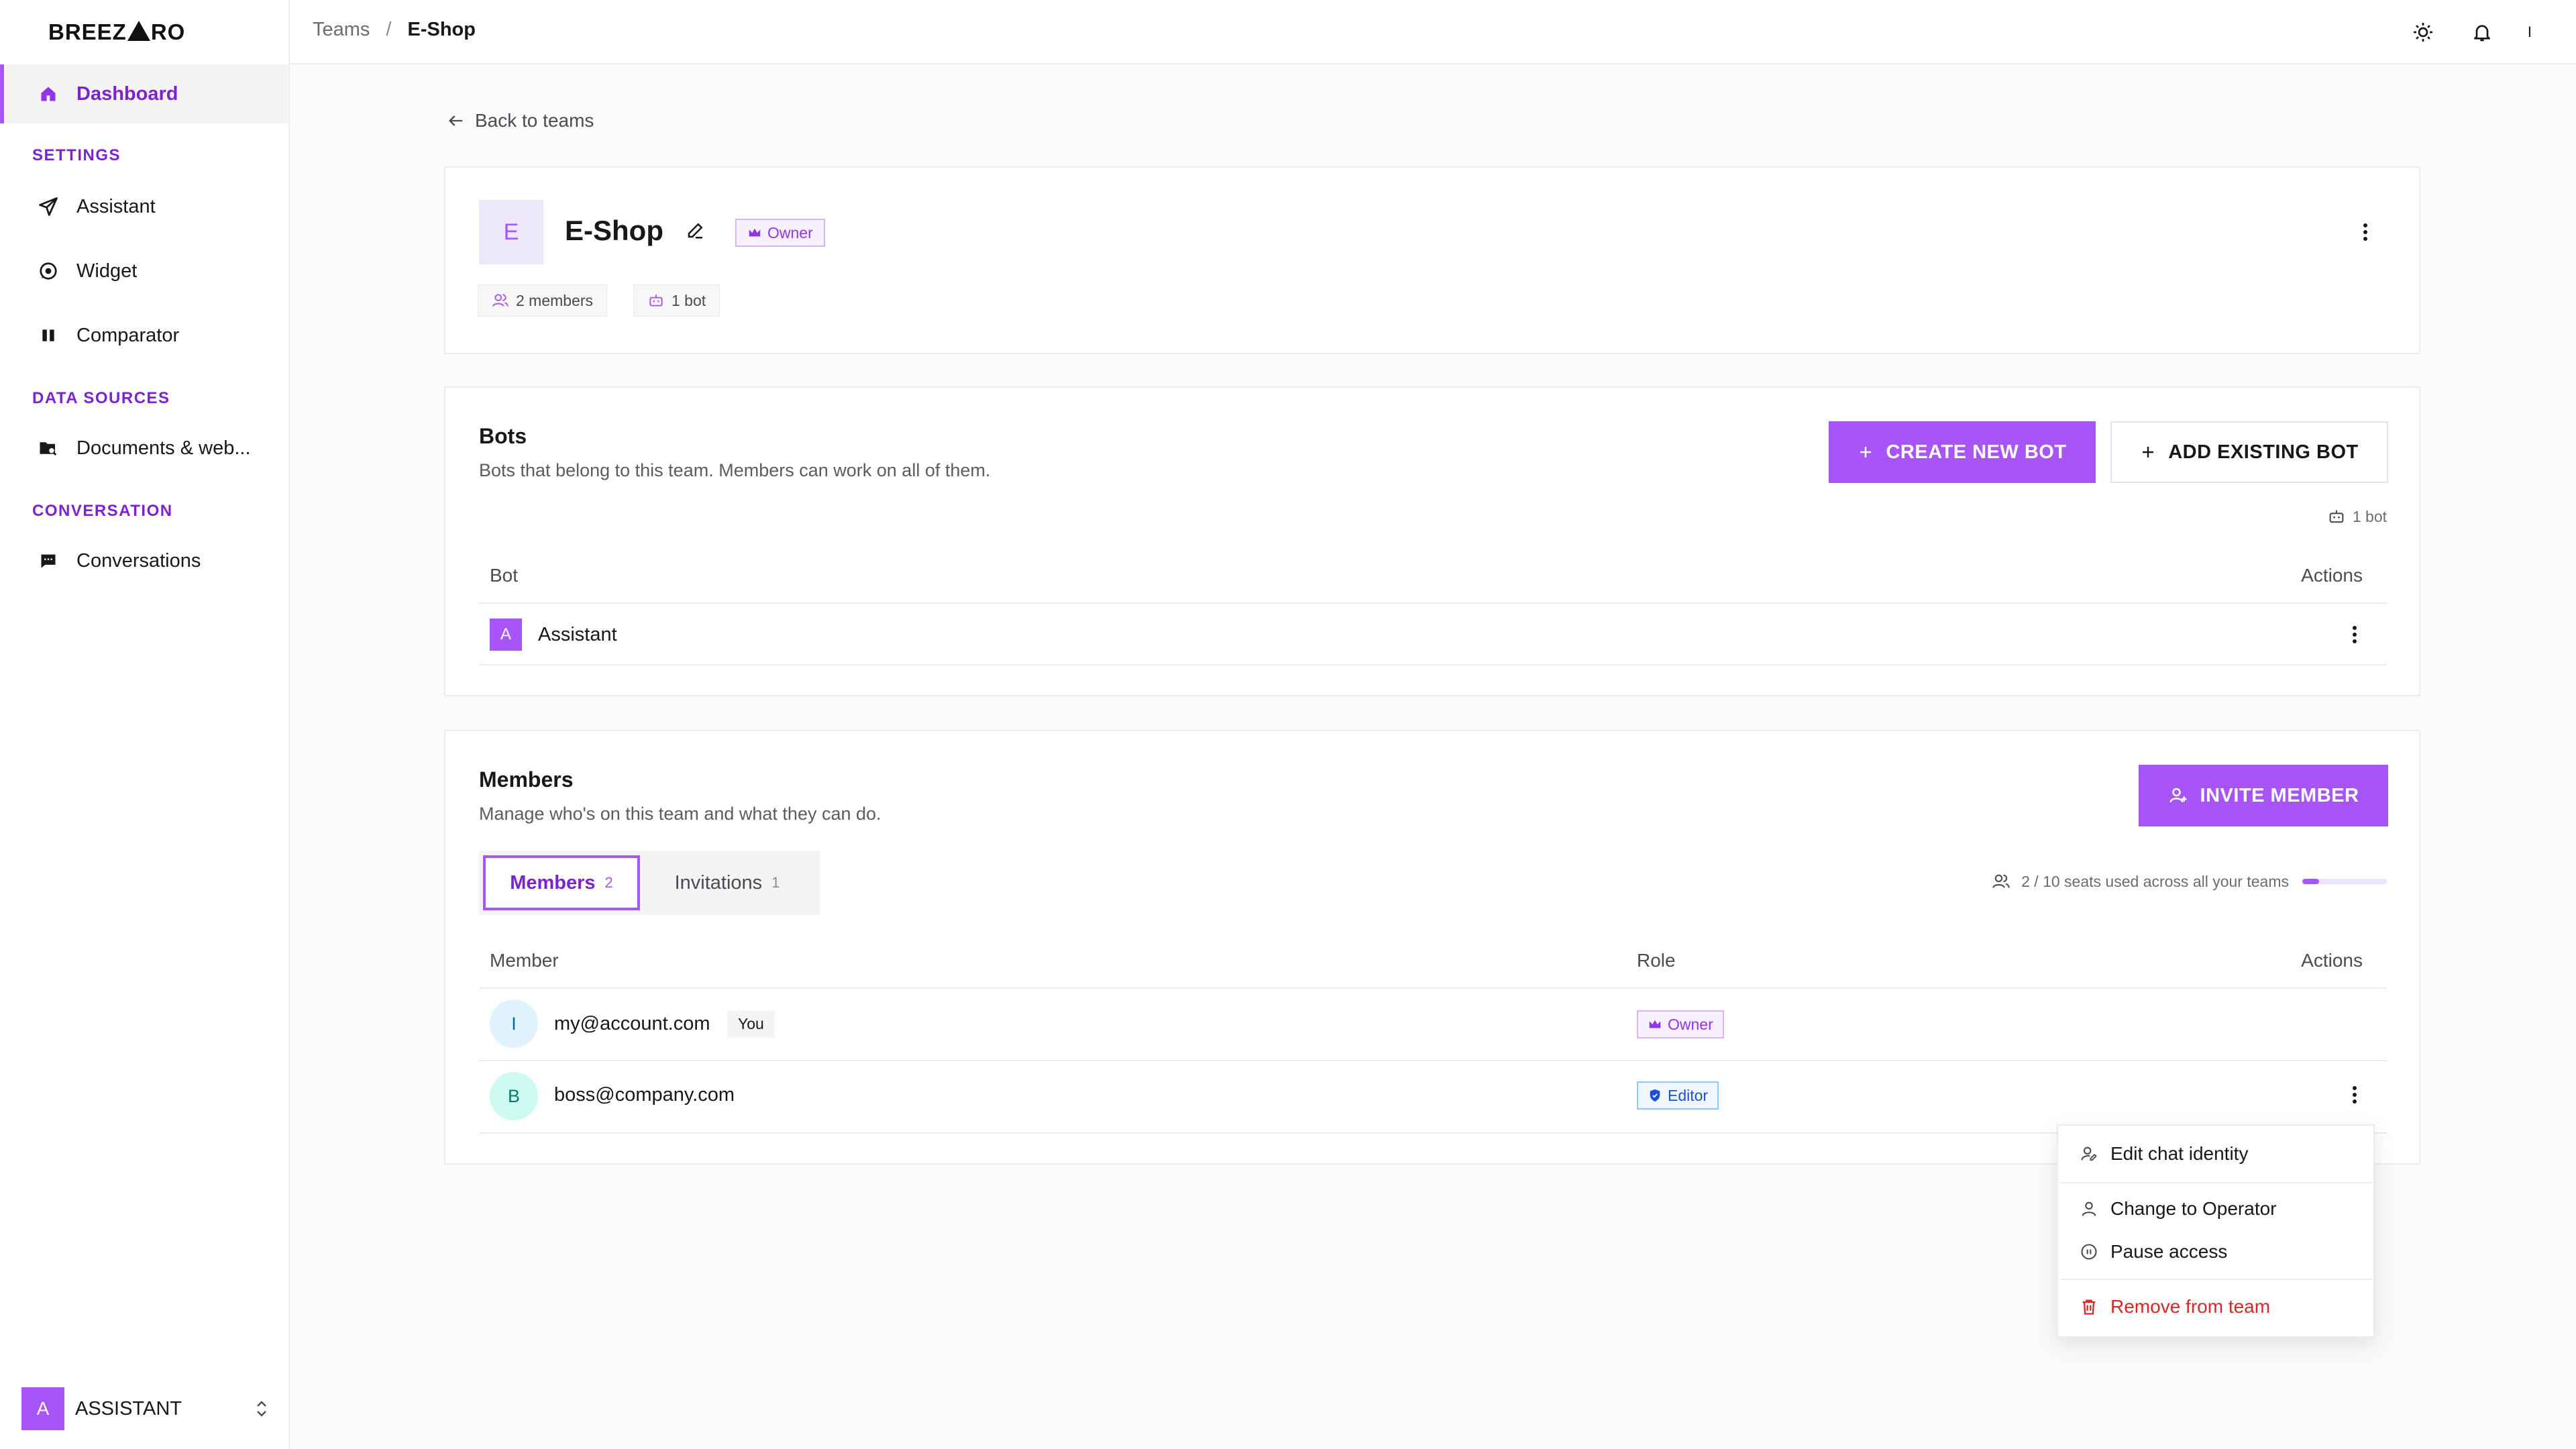  I want to click on sidebar-item-widget: Widget, so click(144, 271).